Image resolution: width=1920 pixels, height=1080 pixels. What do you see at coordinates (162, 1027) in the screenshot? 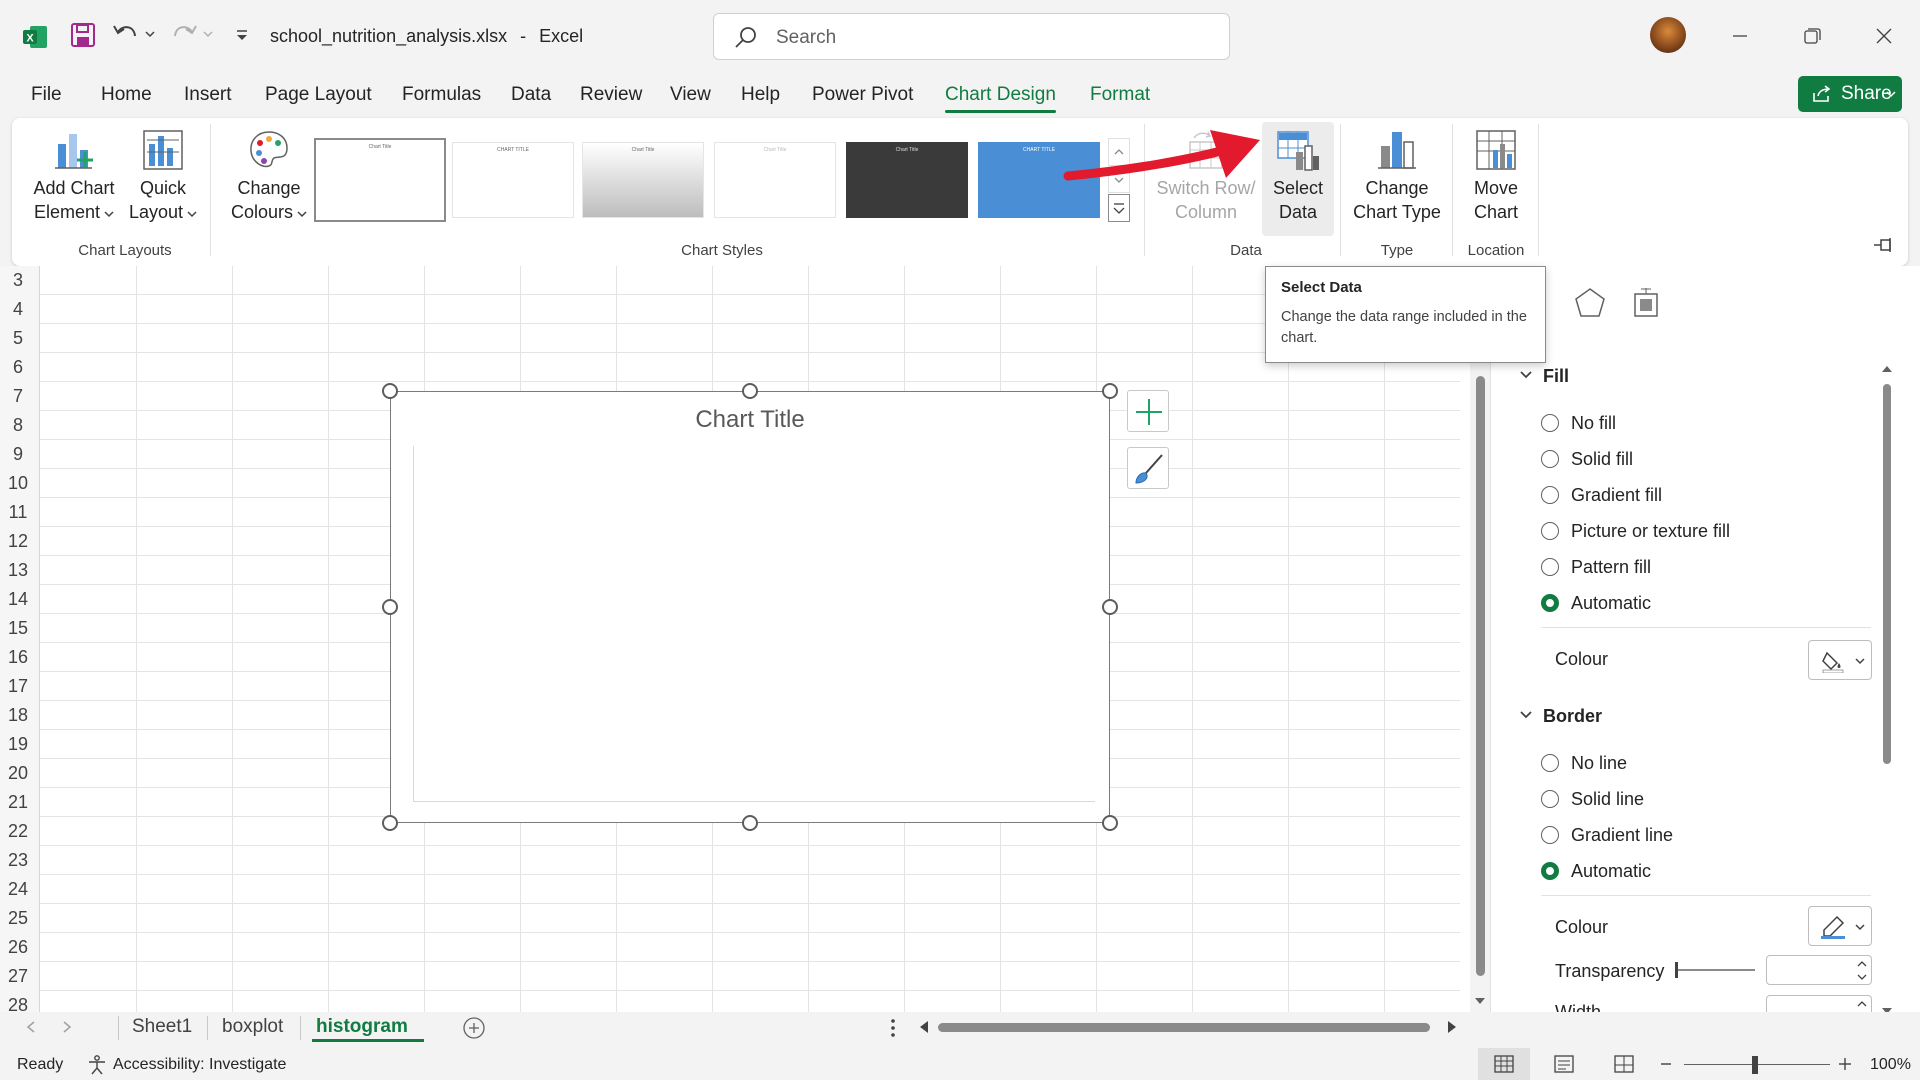
I see `sheet-tab-sheet1: Sheet1` at bounding box center [162, 1027].